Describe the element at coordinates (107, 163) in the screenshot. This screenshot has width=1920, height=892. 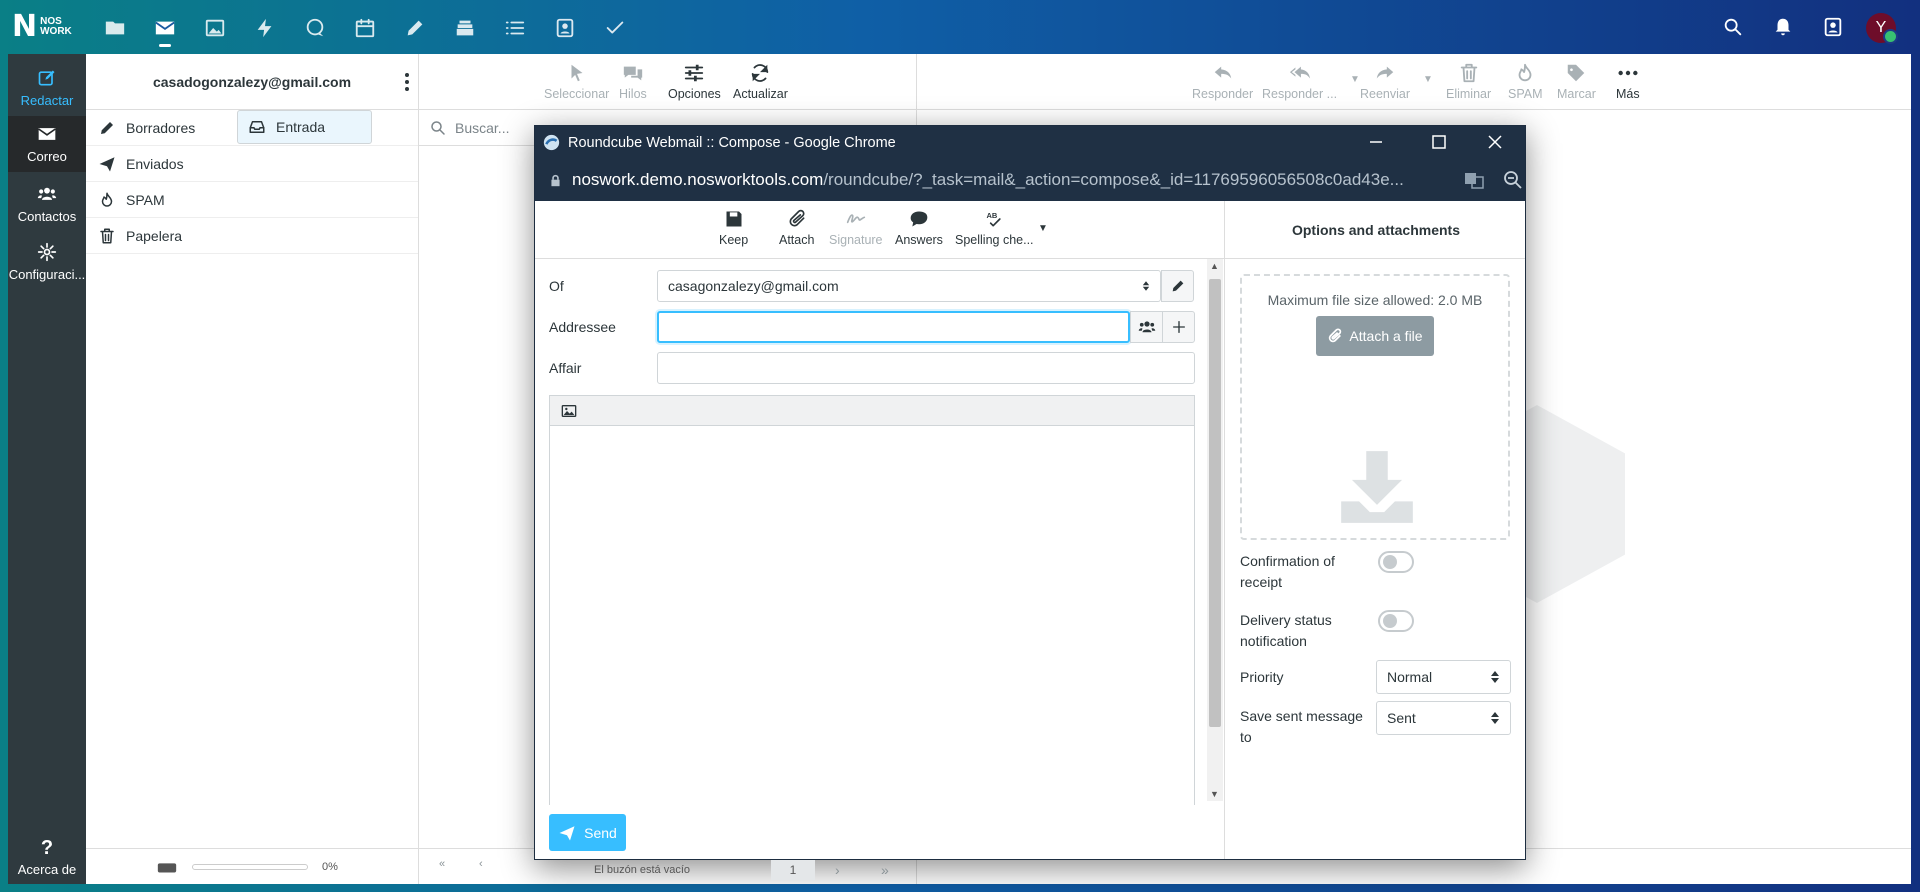
I see `paper-plane-icon` at that location.